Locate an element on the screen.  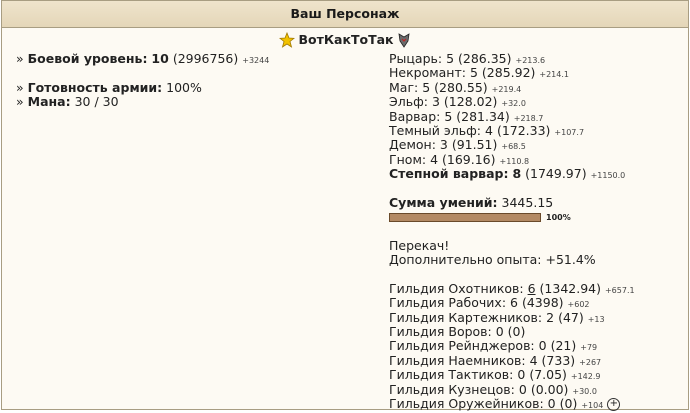
combat-gain: +3244 is located at coordinates (256, 60).